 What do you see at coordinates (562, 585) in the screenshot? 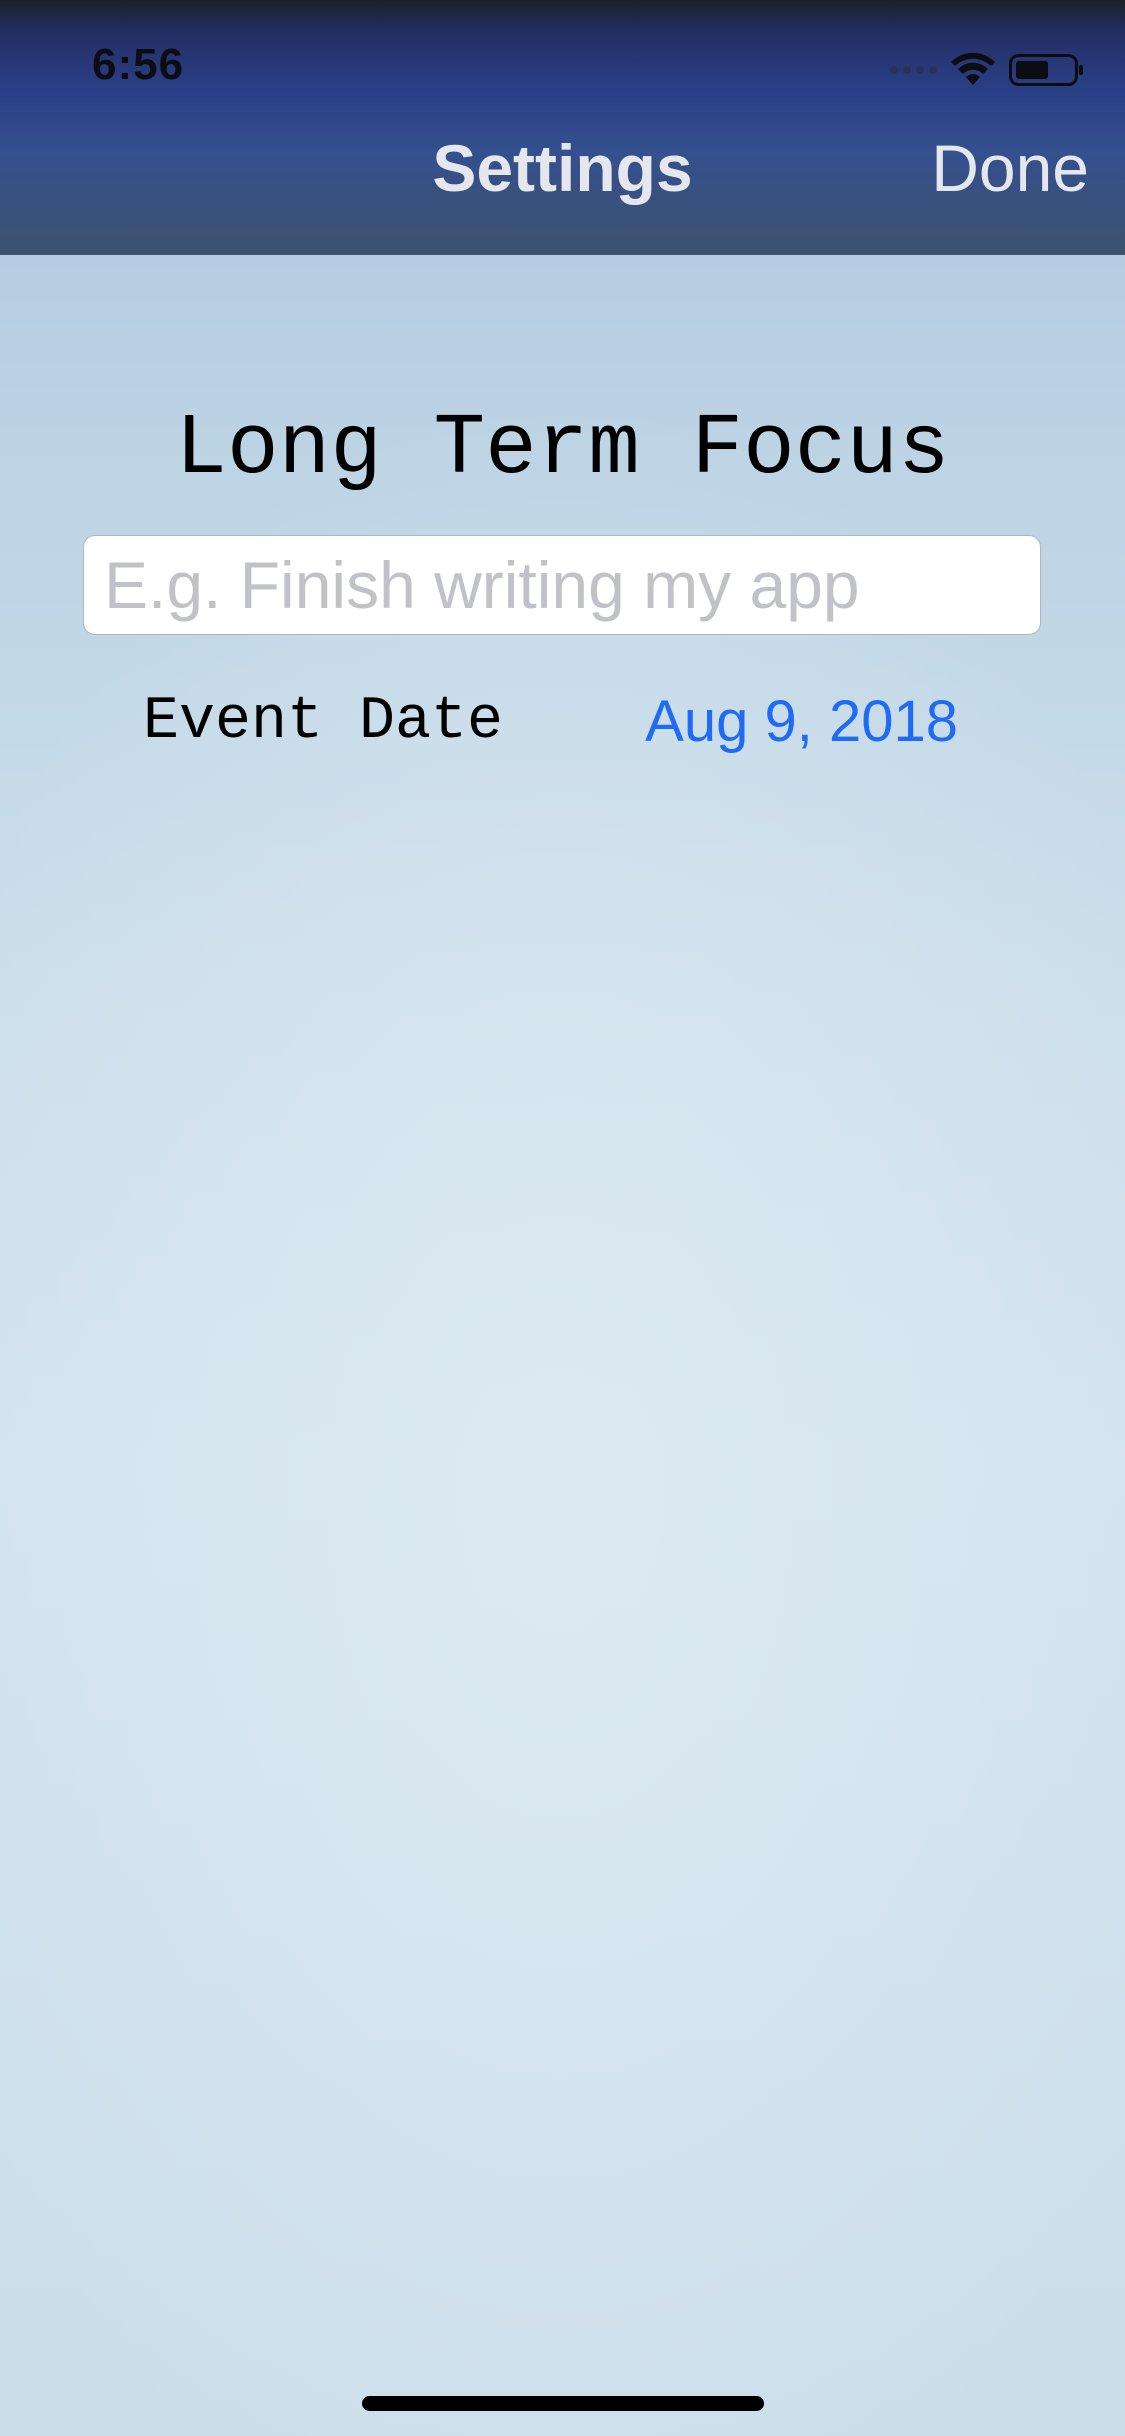
I see `focus-input` at bounding box center [562, 585].